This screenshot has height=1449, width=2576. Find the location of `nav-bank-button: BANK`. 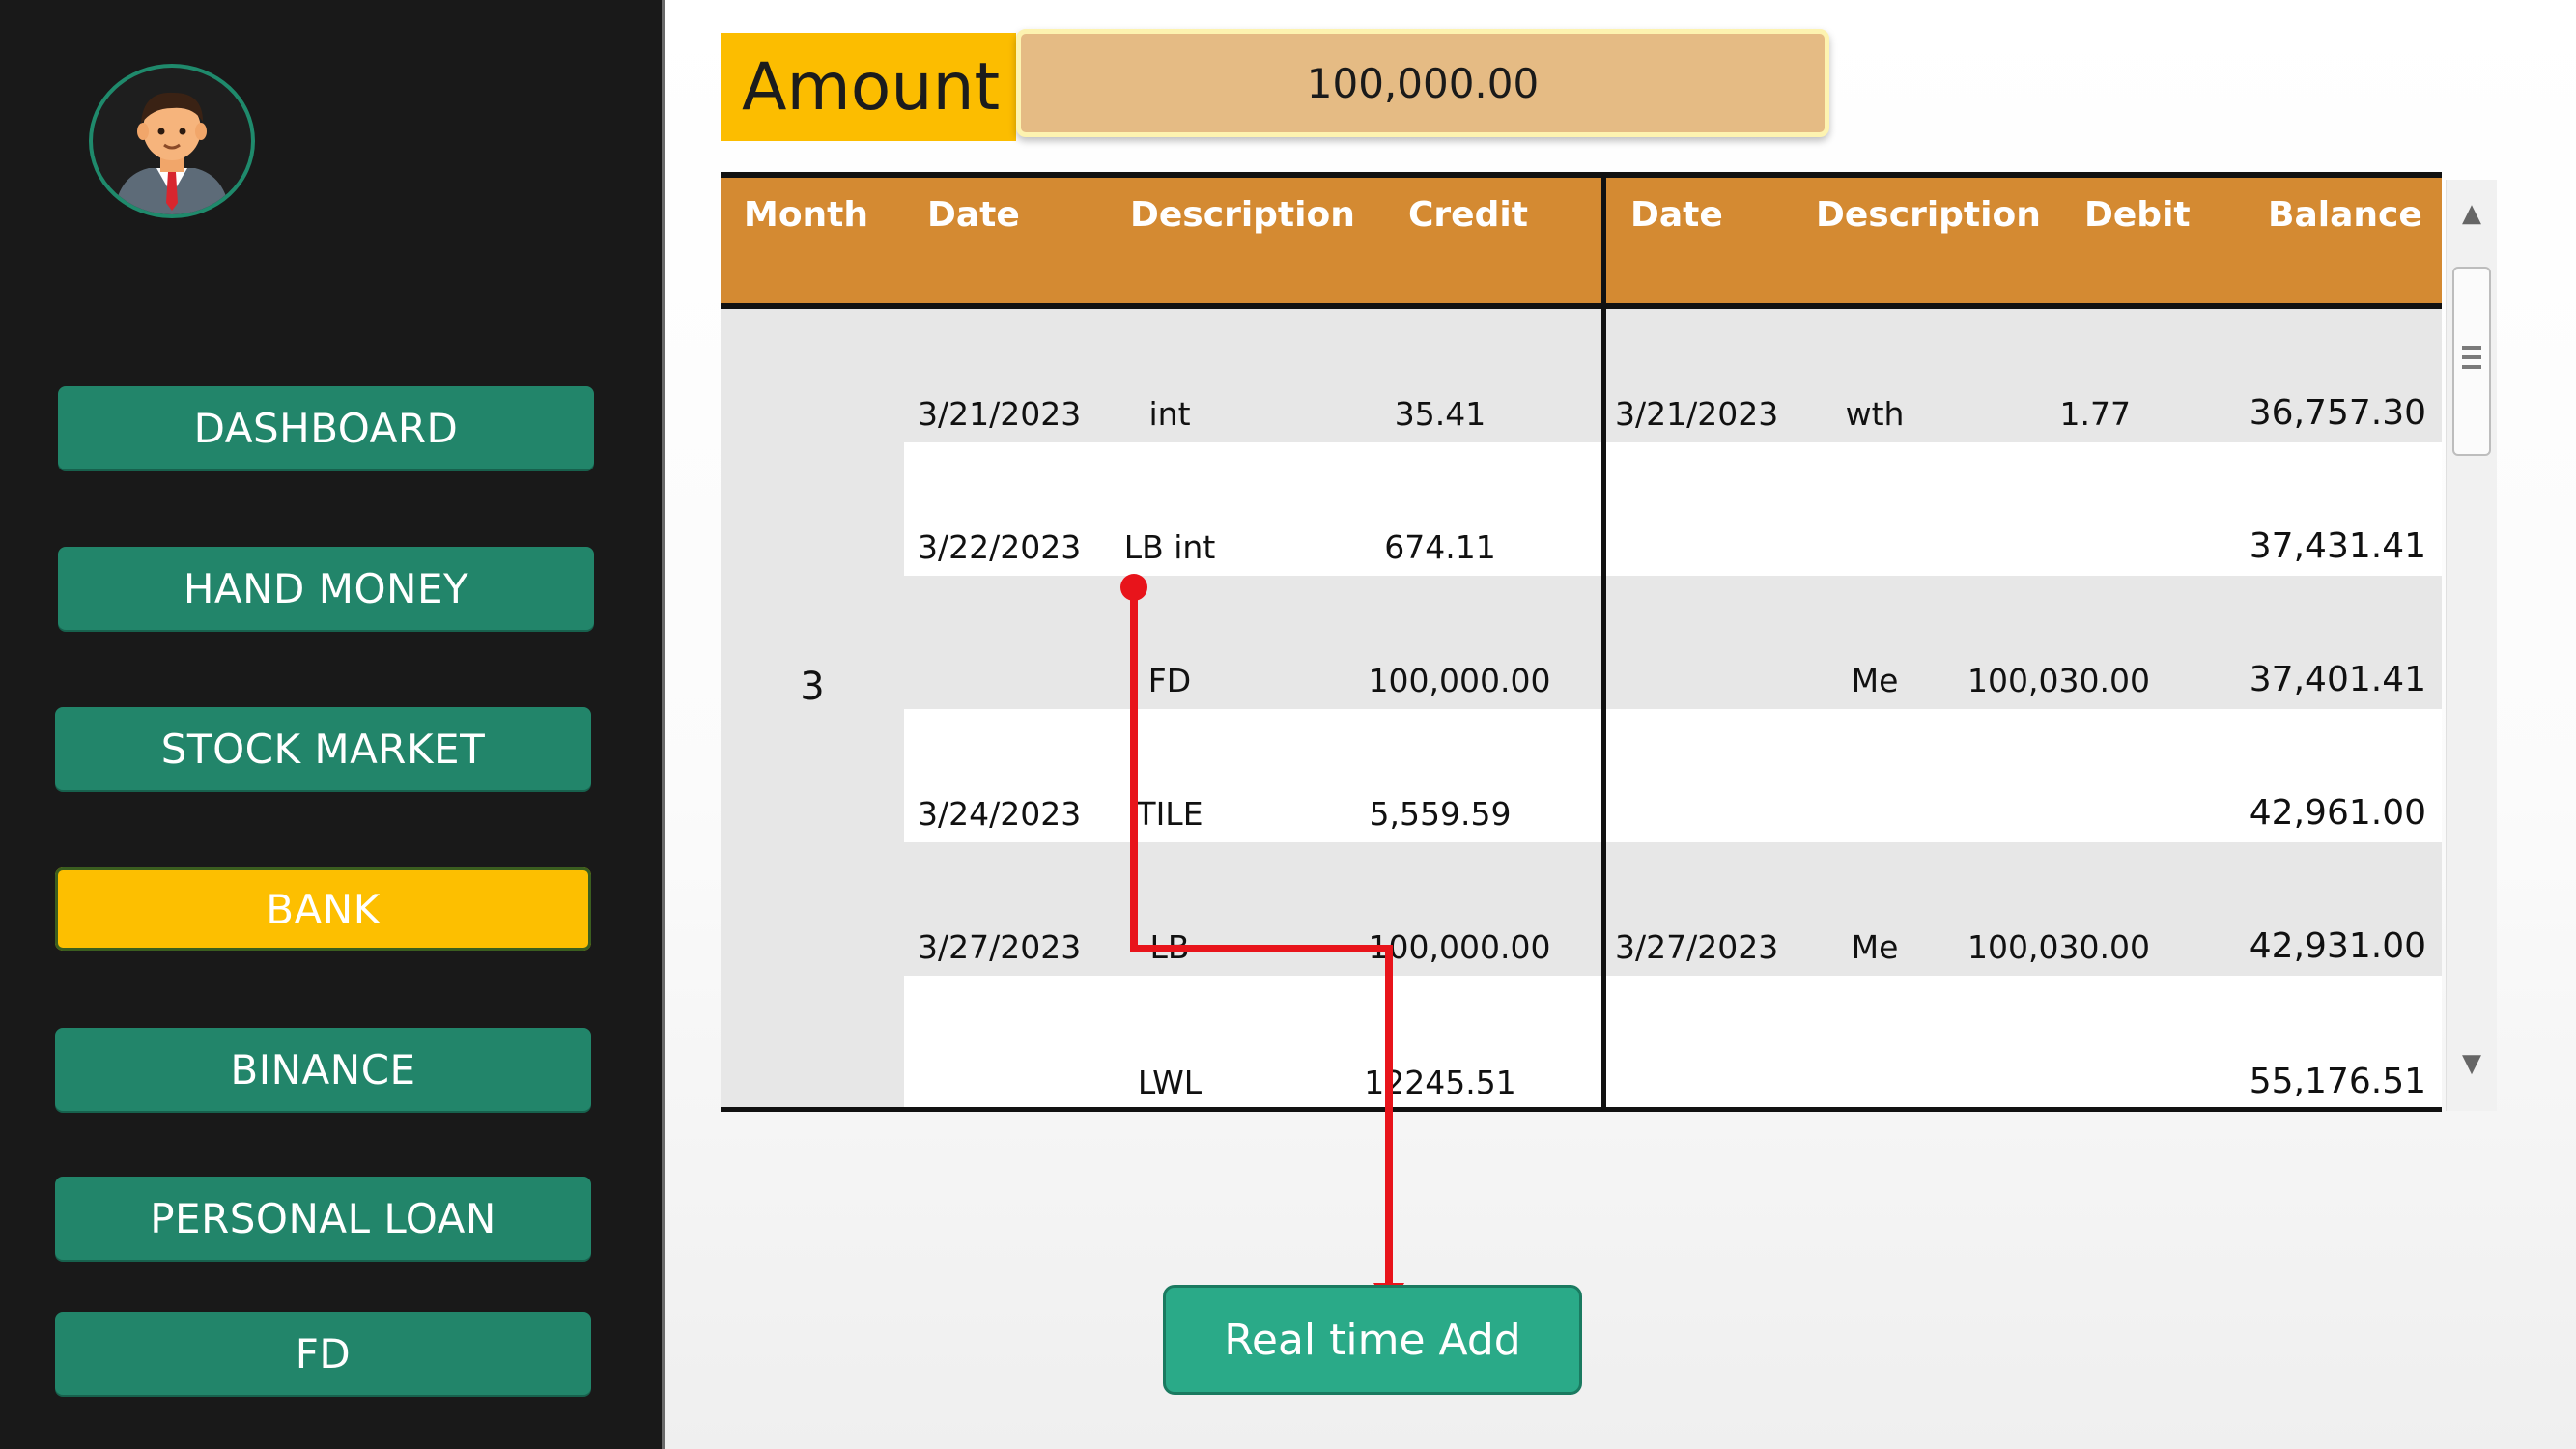

nav-bank-button: BANK is located at coordinates (323, 909).